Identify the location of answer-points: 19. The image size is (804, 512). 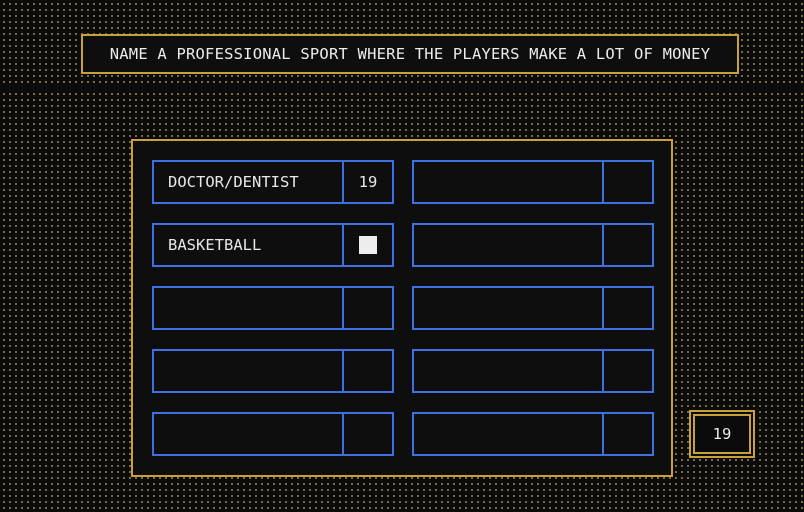
(367, 182).